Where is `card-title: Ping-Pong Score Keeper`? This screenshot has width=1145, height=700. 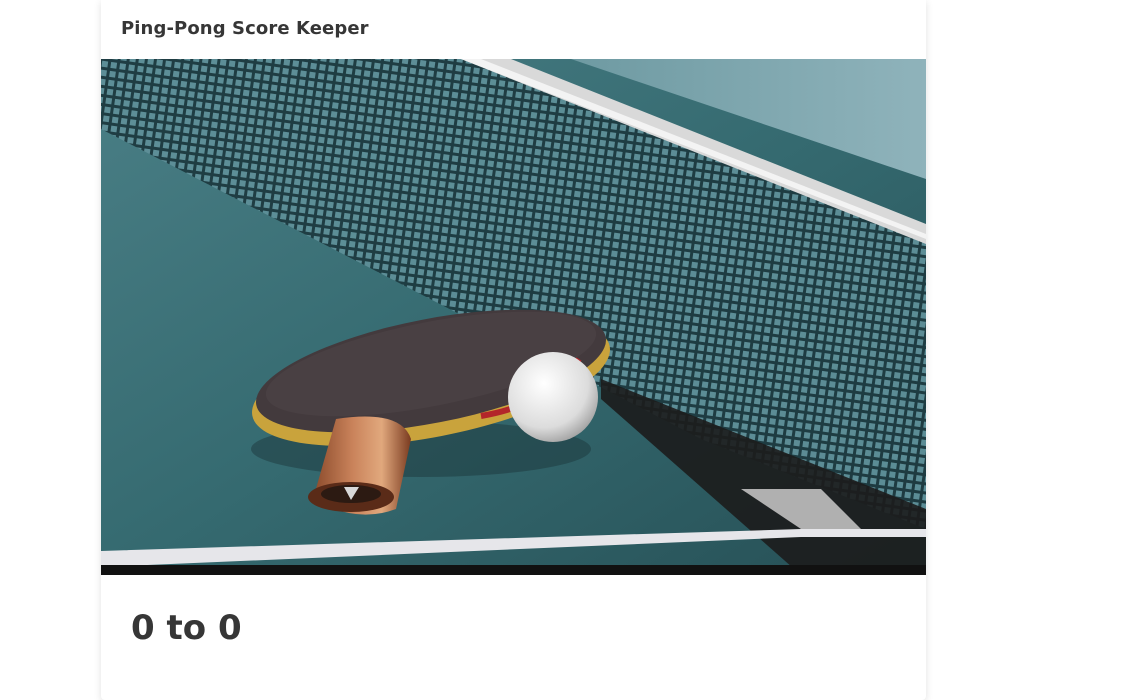
card-title: Ping-Pong Score Keeper is located at coordinates (245, 28).